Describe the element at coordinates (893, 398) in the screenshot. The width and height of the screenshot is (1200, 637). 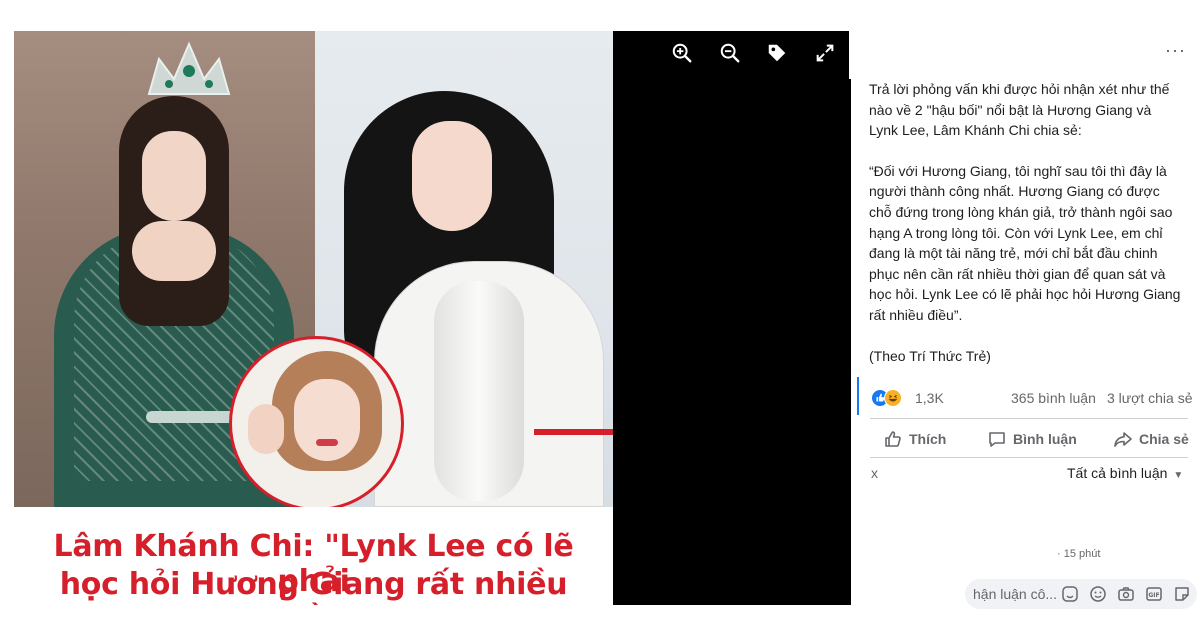
I see `haha-reaction-icon` at that location.